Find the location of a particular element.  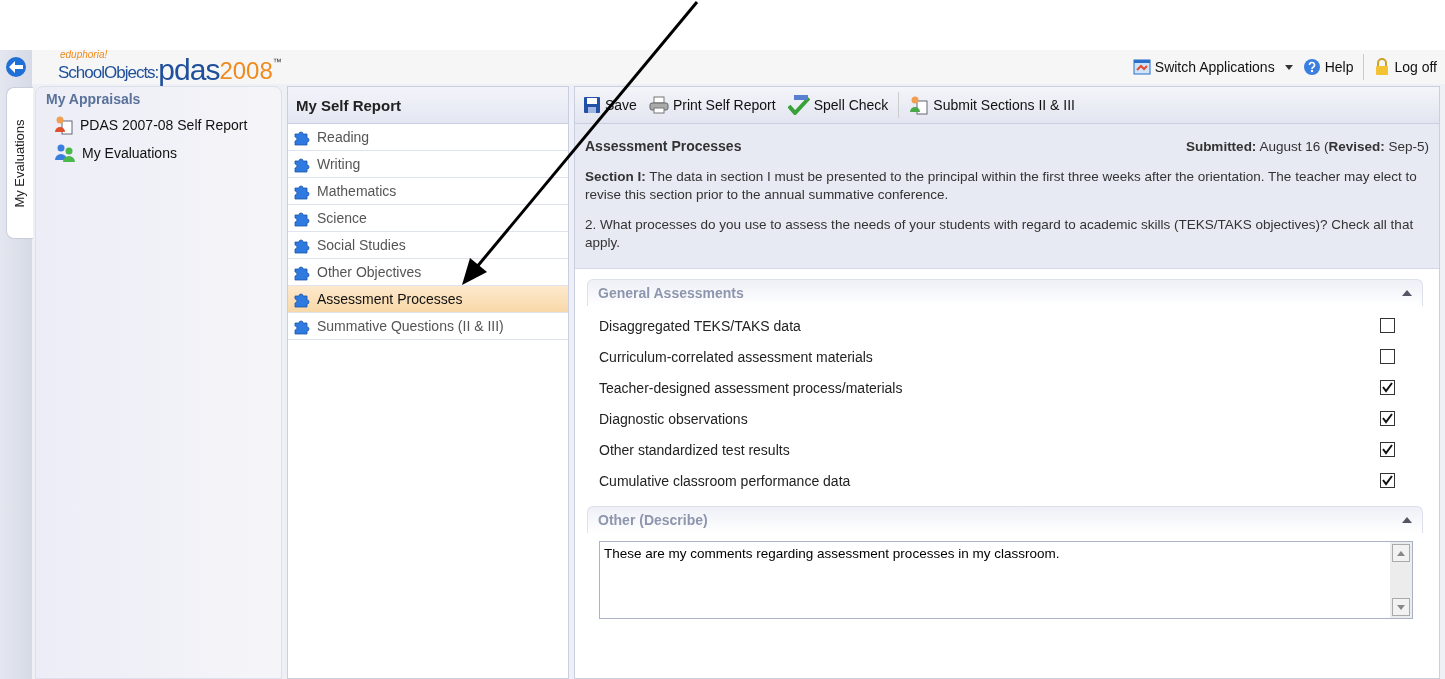

toolbar-button: Print Self Report is located at coordinates (712, 105).